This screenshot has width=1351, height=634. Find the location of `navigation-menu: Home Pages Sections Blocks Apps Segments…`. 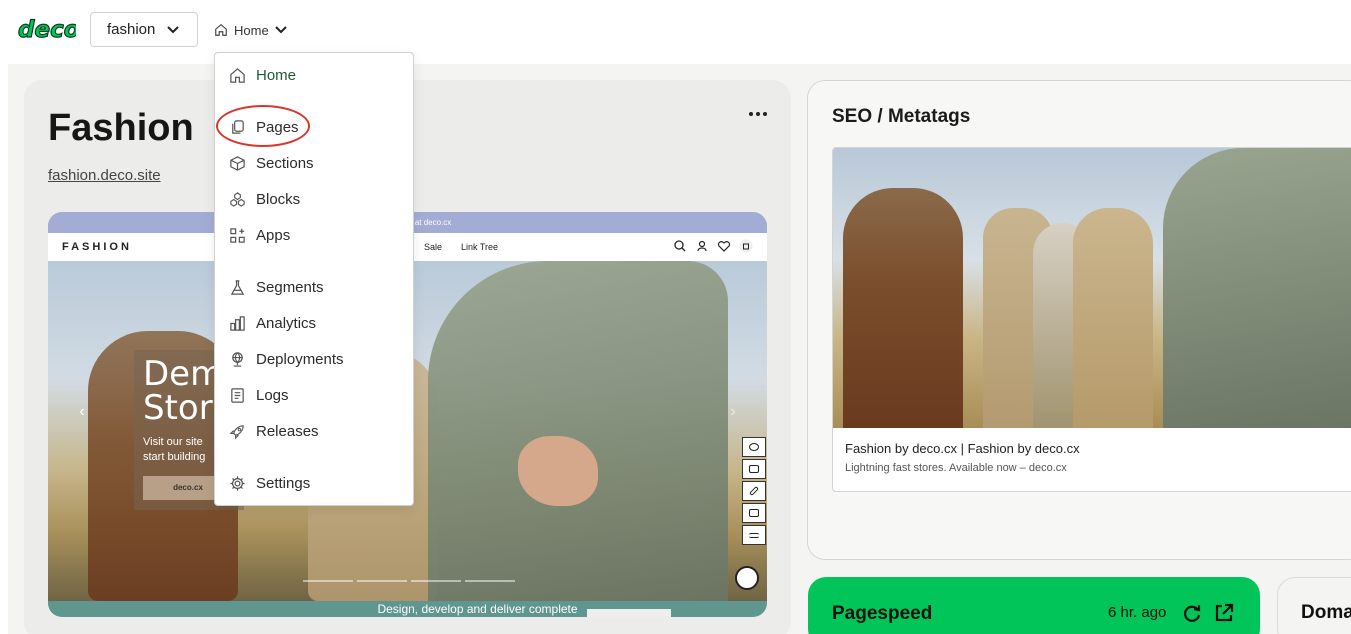

navigation-menu: Home Pages Sections Blocks Apps Segments… is located at coordinates (314, 279).